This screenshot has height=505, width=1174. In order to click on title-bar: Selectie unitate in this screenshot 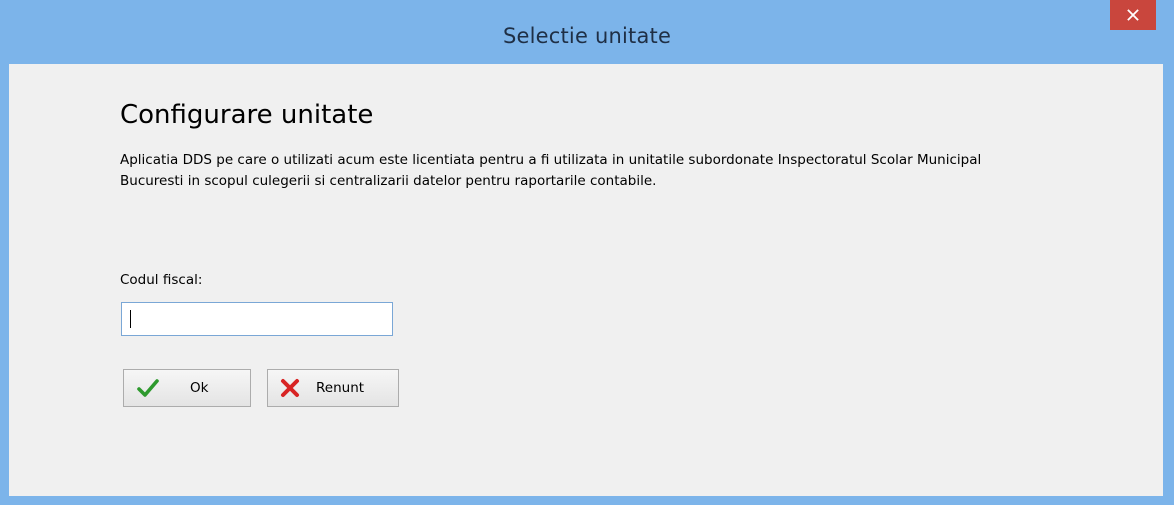, I will do `click(587, 32)`.